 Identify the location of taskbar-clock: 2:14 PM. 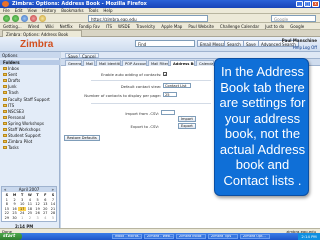
(309, 236).